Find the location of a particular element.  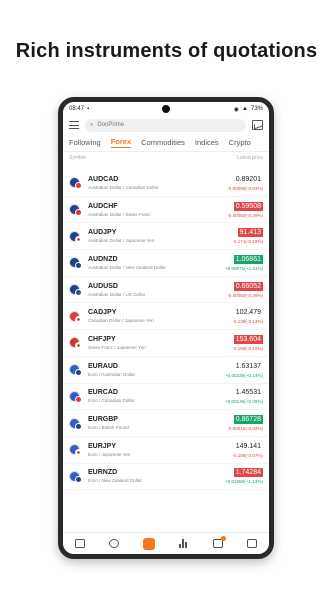

price-block: 0.66052 -0.00050(-0.26%) is located at coordinates (245, 289).